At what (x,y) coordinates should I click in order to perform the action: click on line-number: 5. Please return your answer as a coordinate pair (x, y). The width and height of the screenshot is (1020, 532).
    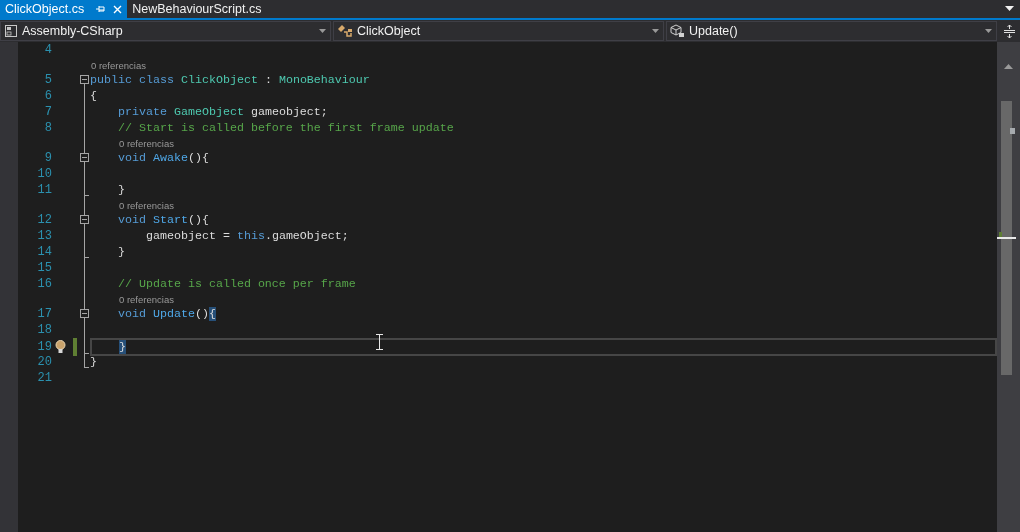
    Looking at the image, I should click on (47, 80).